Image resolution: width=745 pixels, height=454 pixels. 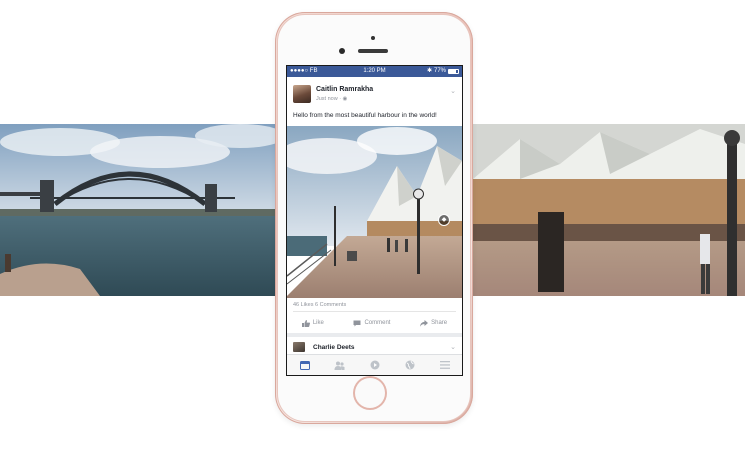 I want to click on tab-friends, so click(x=340, y=365).